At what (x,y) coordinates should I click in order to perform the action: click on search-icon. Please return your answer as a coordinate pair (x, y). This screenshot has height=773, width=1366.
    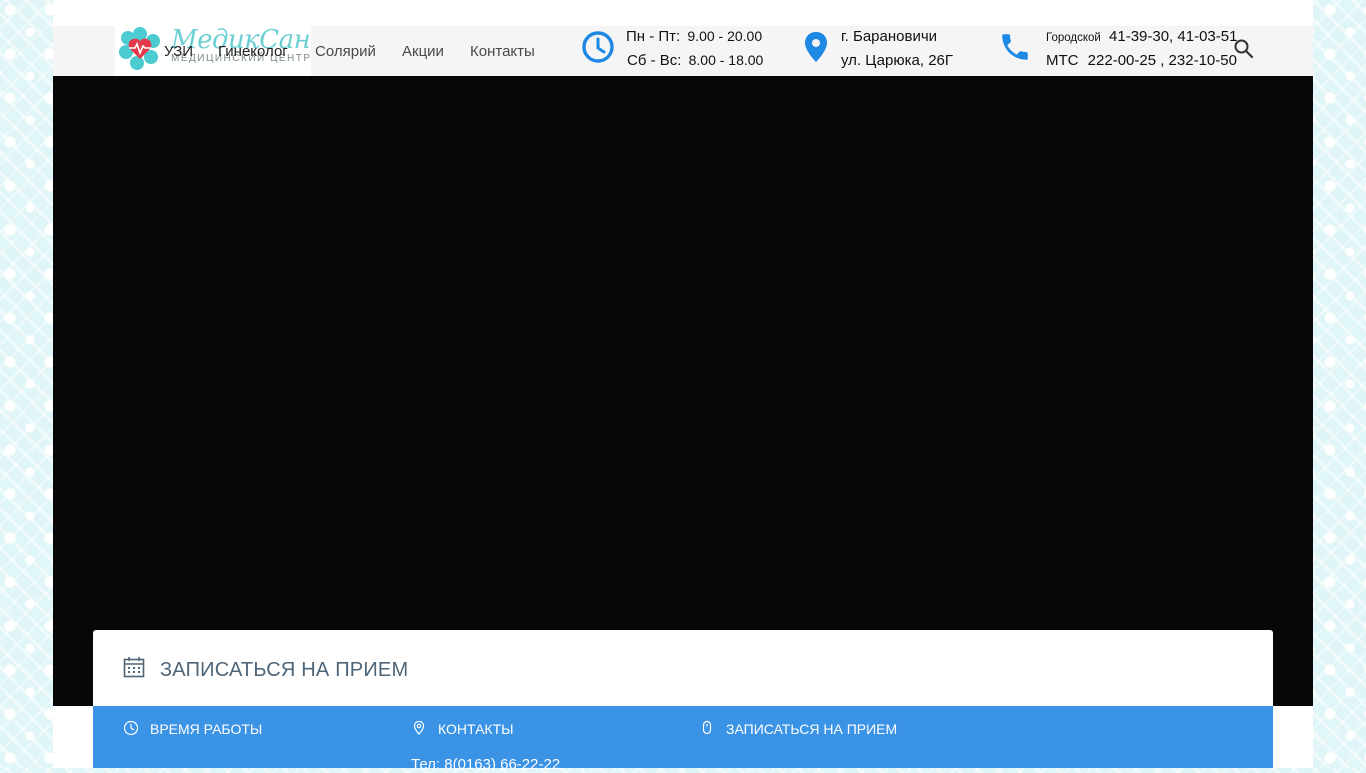
    Looking at the image, I should click on (1244, 49).